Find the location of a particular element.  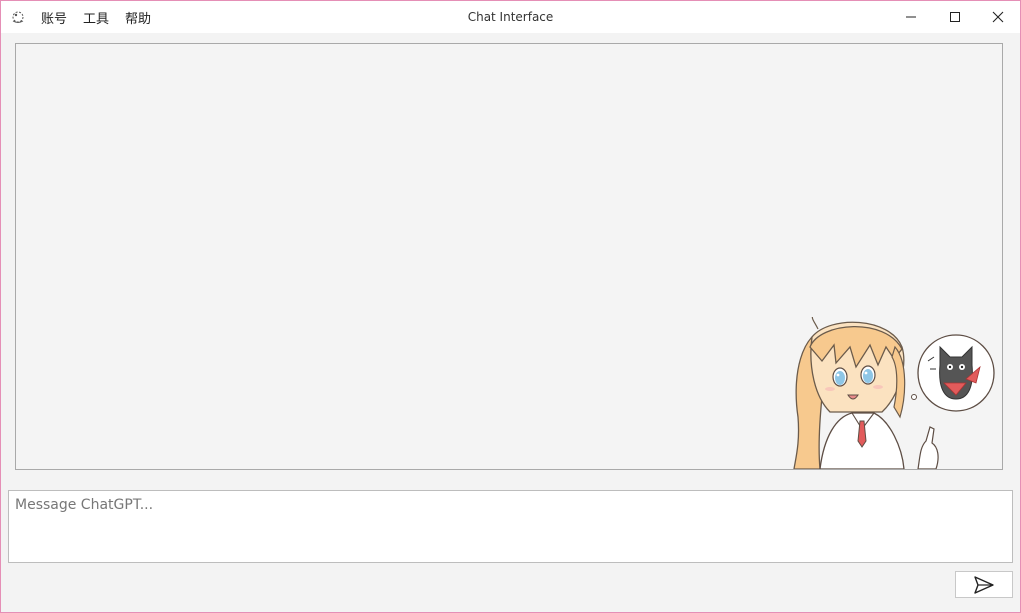

menu-bar: 账号 工具 帮助 is located at coordinates (104, 17).